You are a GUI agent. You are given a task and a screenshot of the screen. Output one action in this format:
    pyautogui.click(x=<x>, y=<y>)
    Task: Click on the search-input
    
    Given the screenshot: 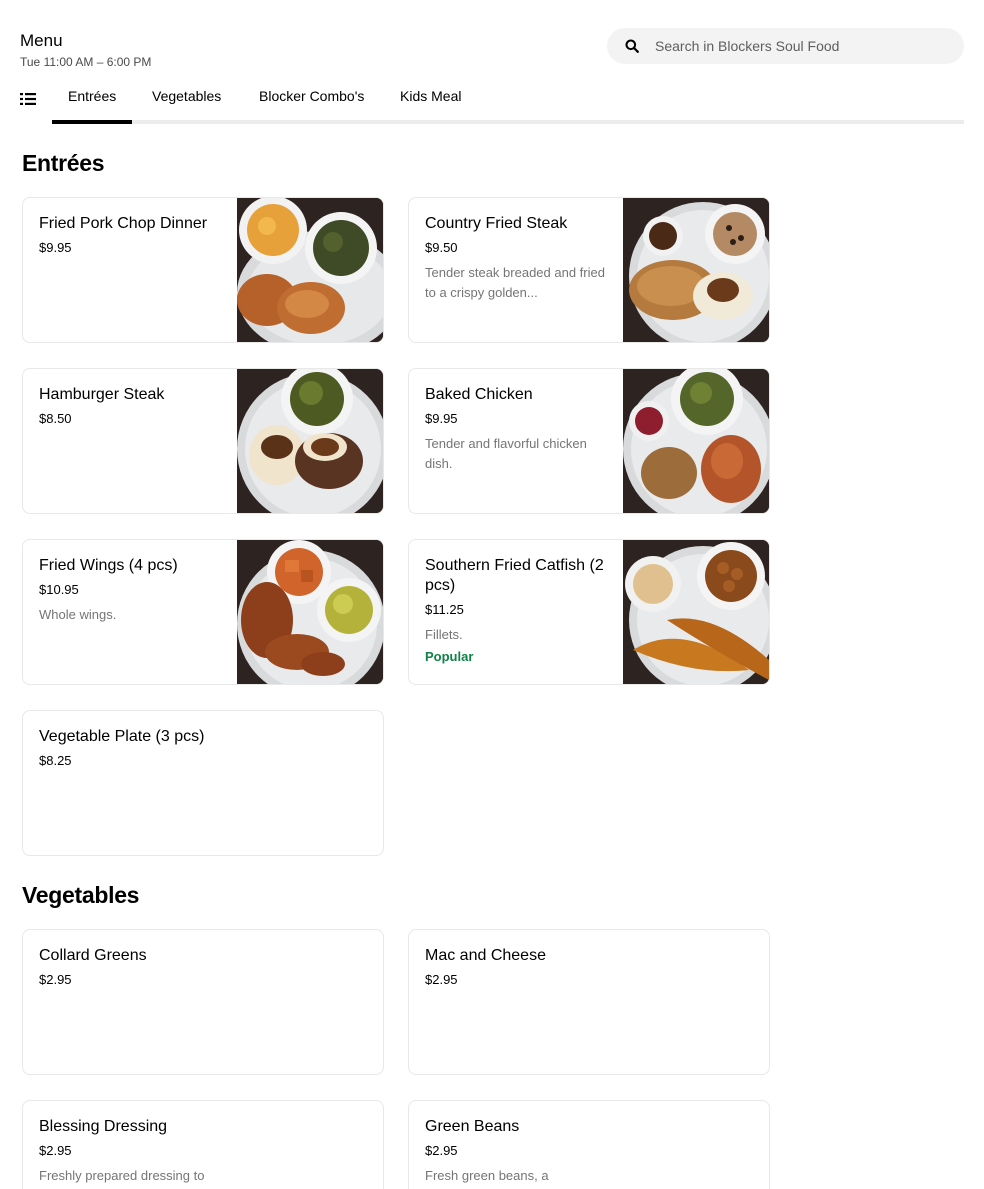 What is the action you would take?
    pyautogui.click(x=802, y=46)
    